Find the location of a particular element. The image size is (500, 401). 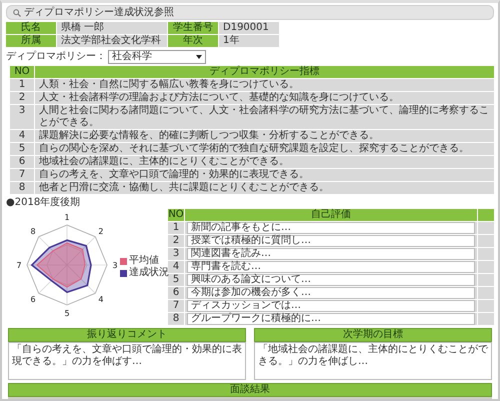

table-cell: 自らの関心を深め、それに基づいて学術的で独自な研究課題を設定し、探究することができる。 is located at coordinates (264, 149).